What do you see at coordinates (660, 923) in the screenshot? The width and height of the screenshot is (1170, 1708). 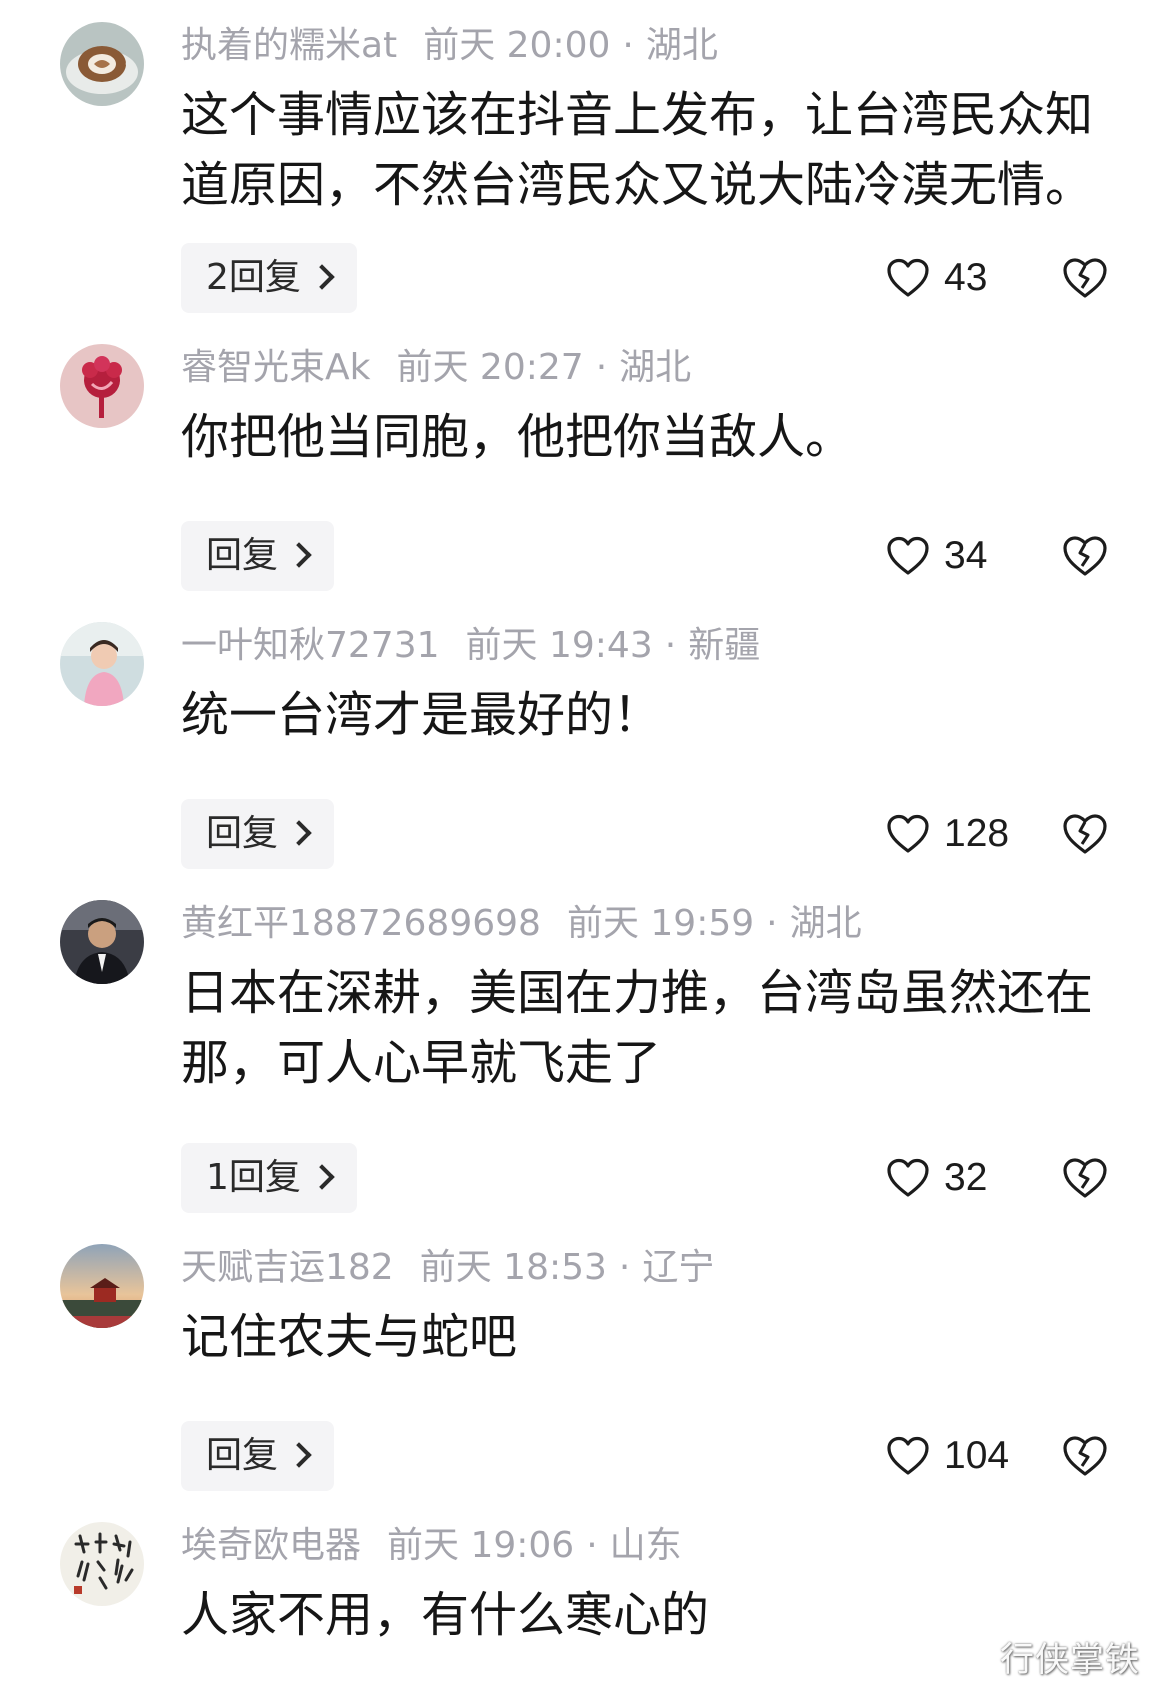 I see `timestamp: 前天 19:59` at bounding box center [660, 923].